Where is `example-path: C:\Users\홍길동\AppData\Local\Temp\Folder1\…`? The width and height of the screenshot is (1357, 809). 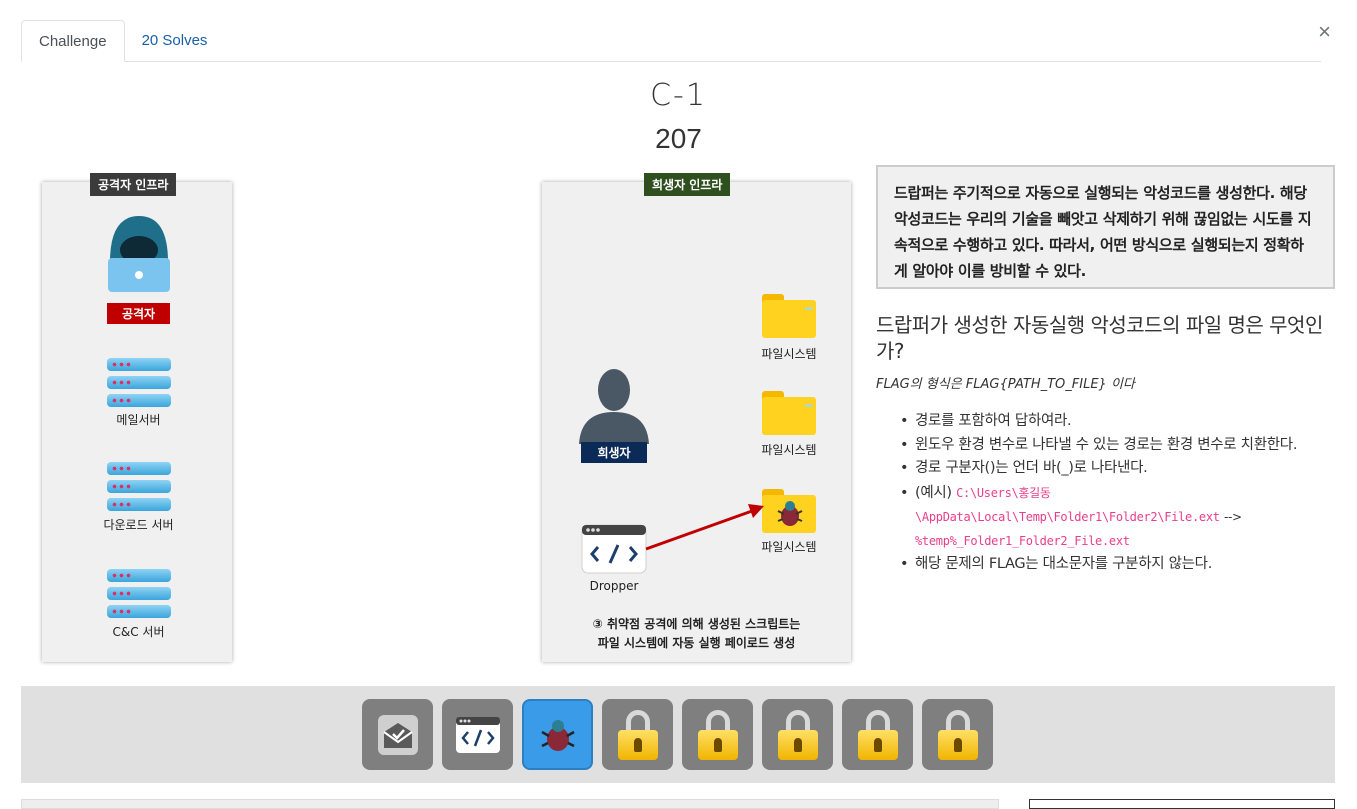
example-path: C:\Users\홍길동\AppData\Local\Temp\Folder1\… is located at coordinates (1067, 504).